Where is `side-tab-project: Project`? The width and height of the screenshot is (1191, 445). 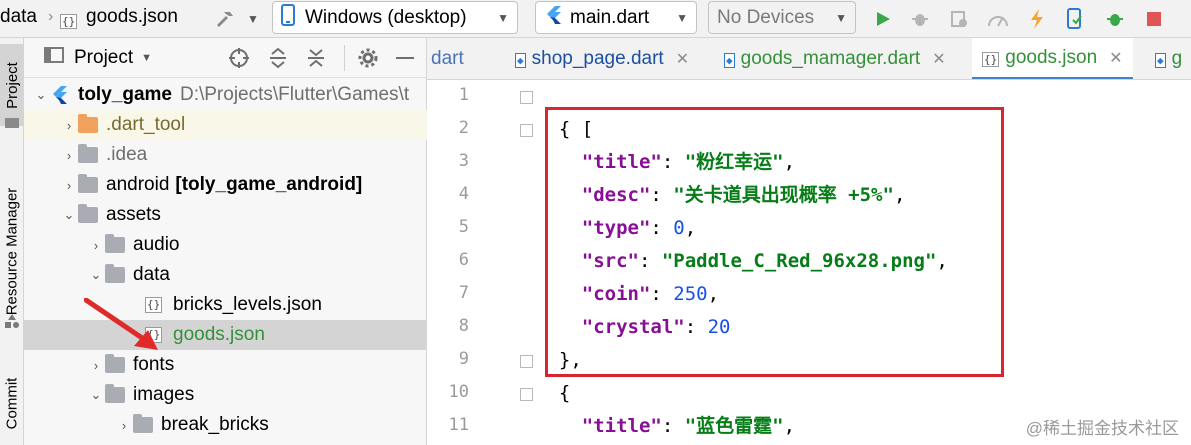
side-tab-project: Project is located at coordinates (12, 85).